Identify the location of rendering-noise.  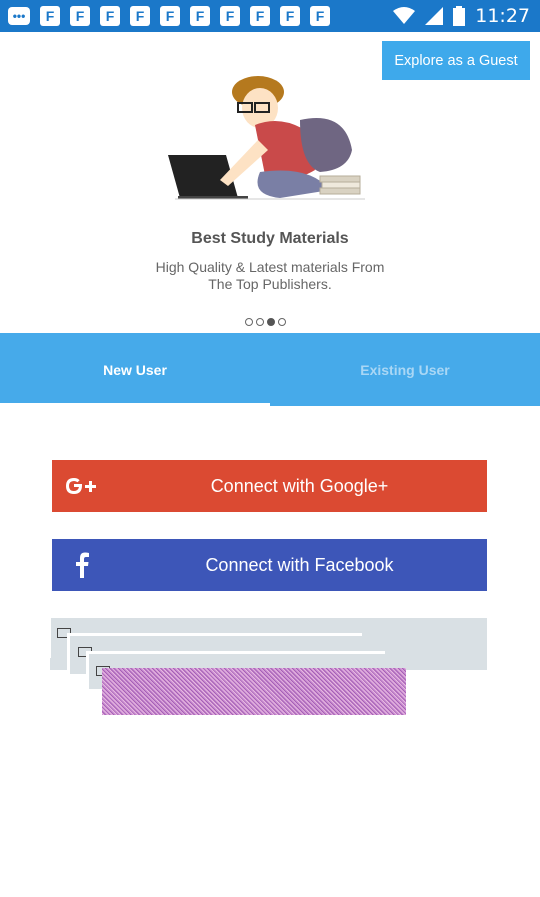
(254, 691).